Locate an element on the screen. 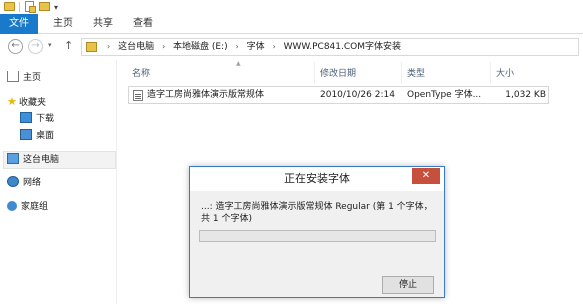 The image size is (583, 304). file-modified-date: 2010/10/26 2:14 is located at coordinates (357, 95).